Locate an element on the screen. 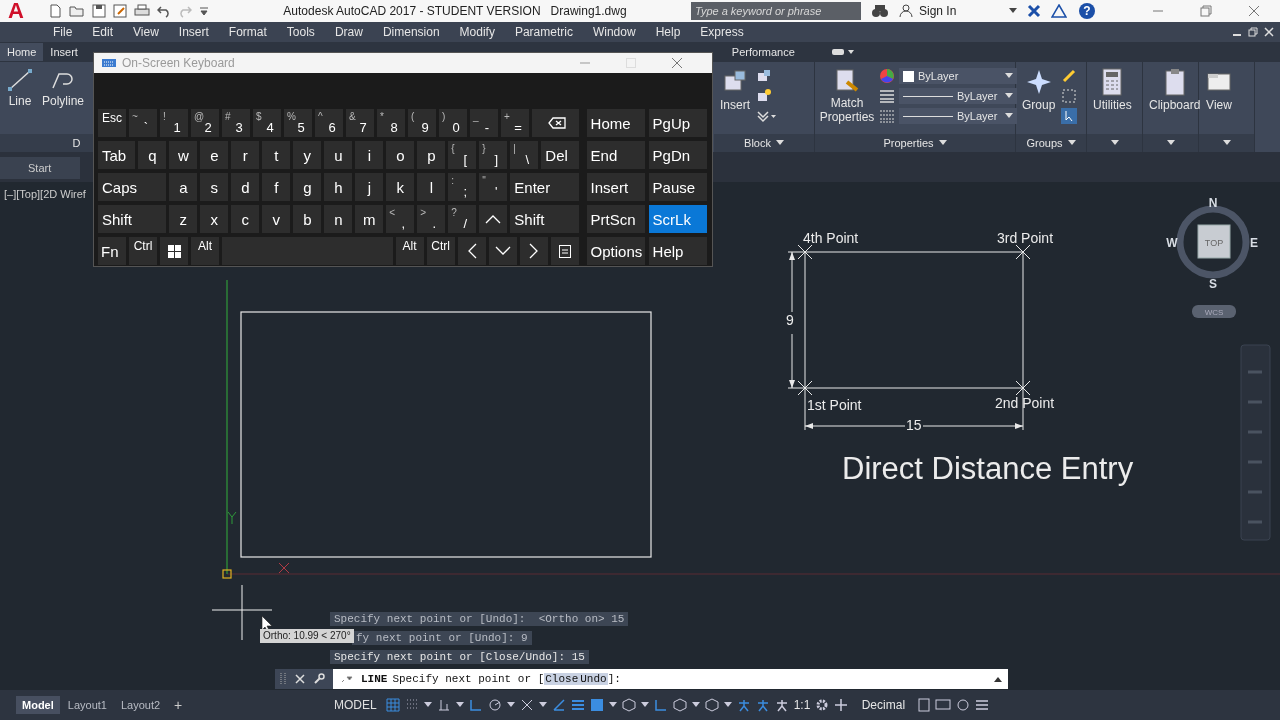 The width and height of the screenshot is (1280, 720). sign-in-link: Sign In is located at coordinates (959, 11).